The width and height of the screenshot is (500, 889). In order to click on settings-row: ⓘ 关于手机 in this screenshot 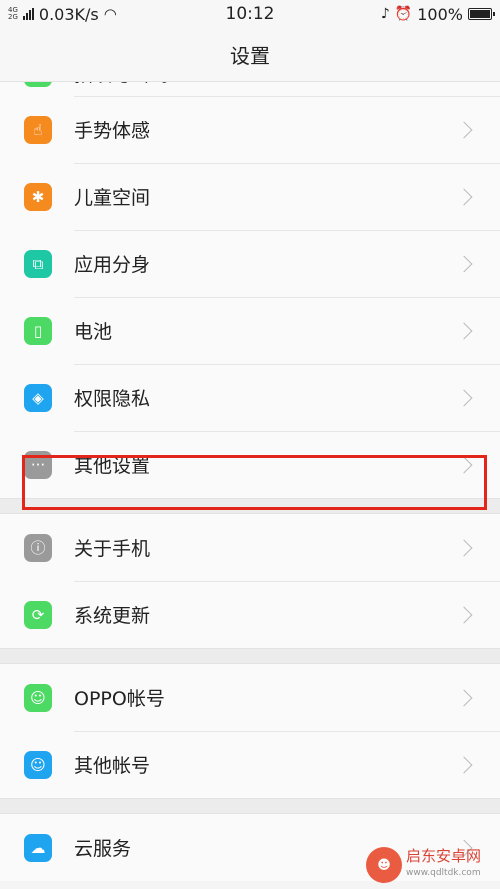, I will do `click(250, 547)`.